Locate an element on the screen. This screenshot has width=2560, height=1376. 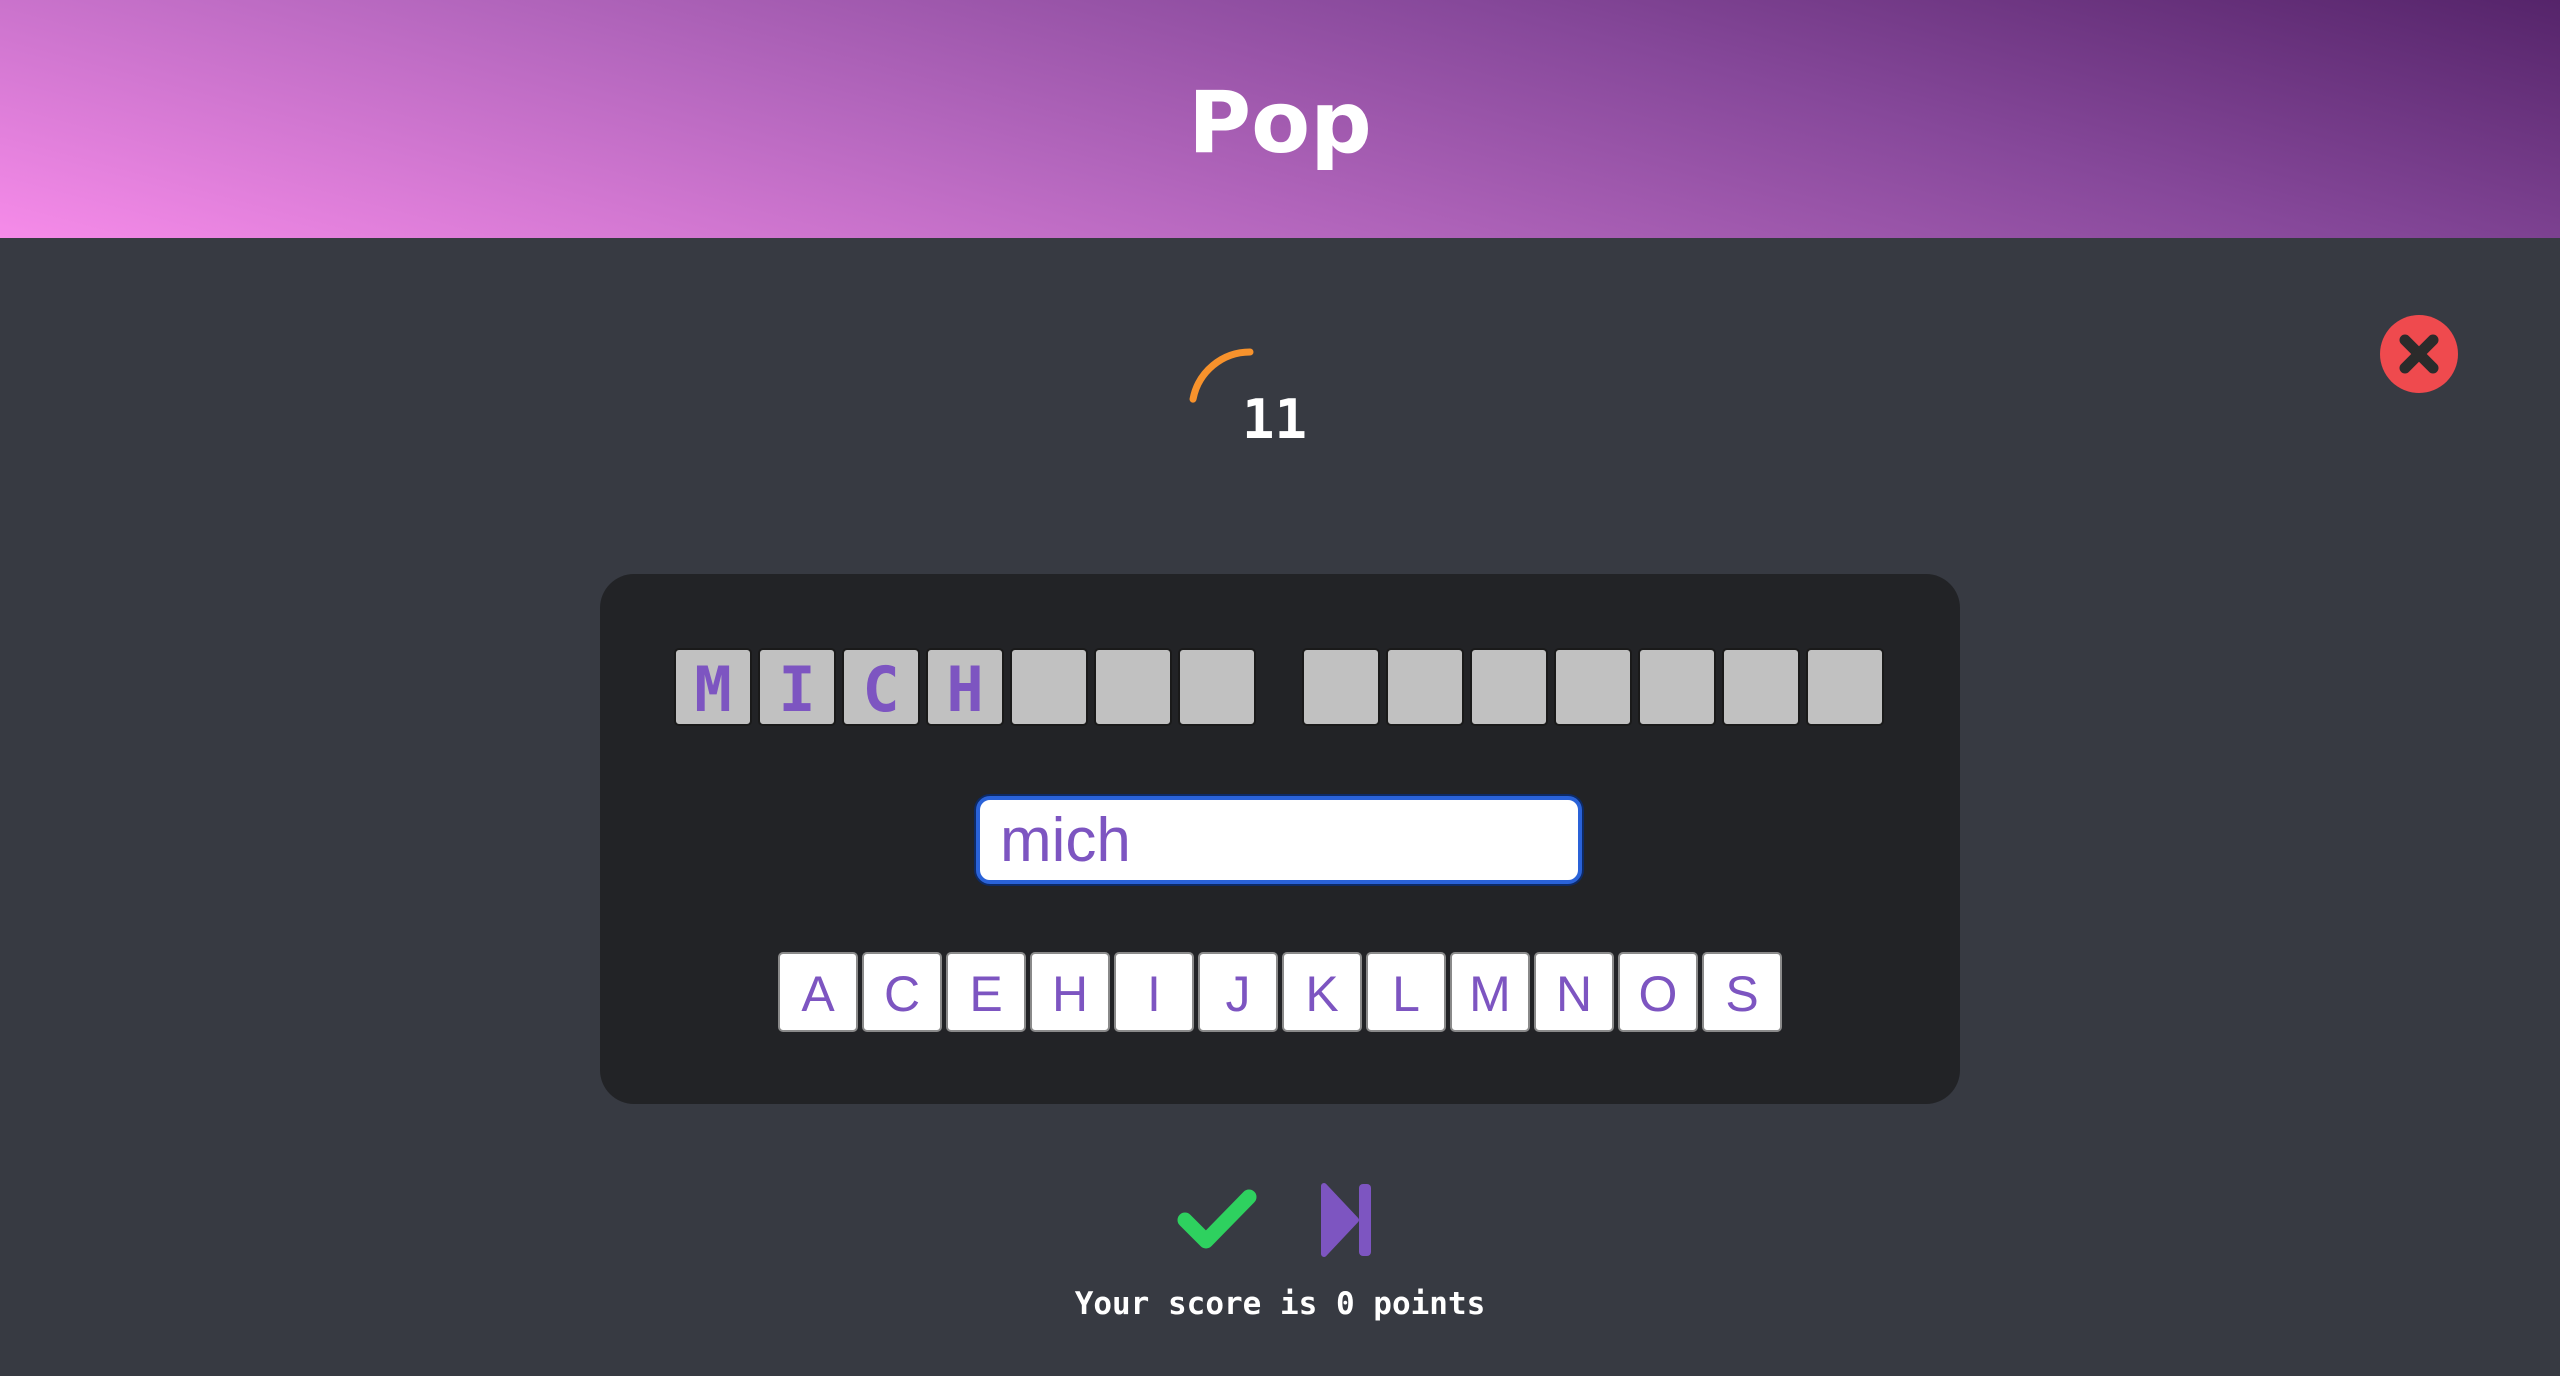
letter-key-n: N is located at coordinates (1574, 992).